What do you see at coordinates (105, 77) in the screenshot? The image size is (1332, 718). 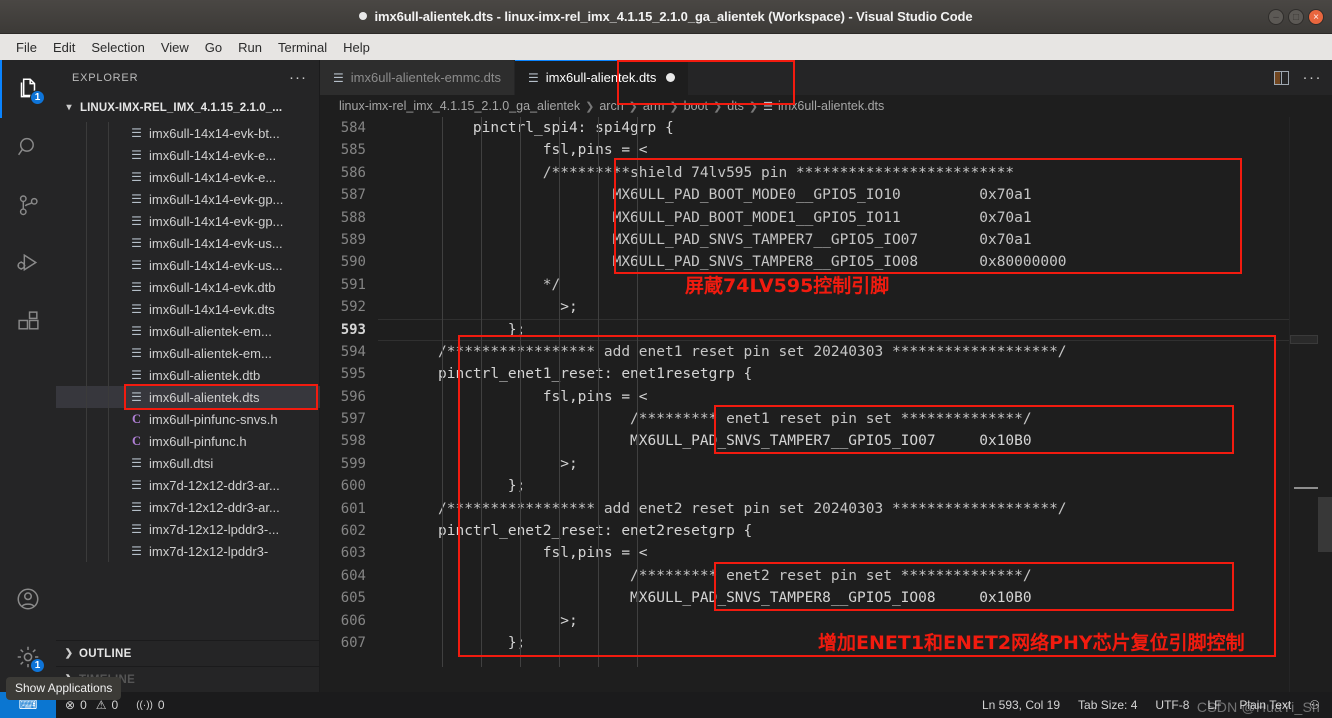 I see `sidebar-title: EXPLORER` at bounding box center [105, 77].